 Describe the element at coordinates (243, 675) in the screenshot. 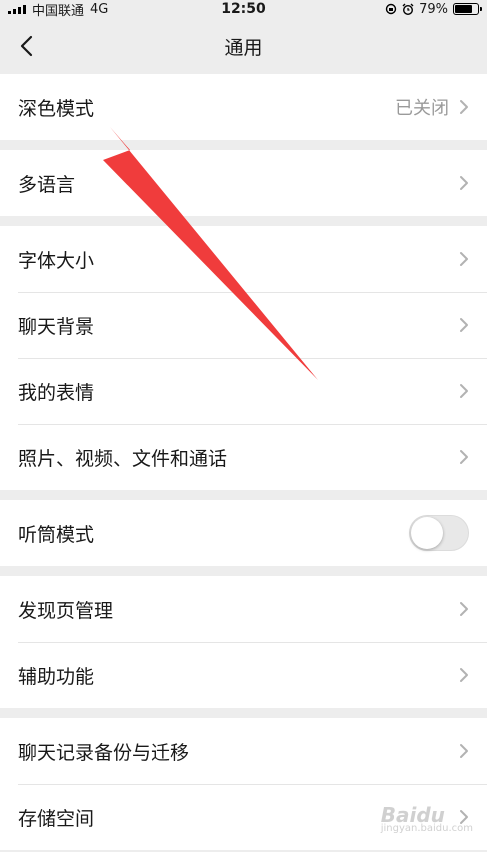

I see `settings-row: 辅助功能` at that location.